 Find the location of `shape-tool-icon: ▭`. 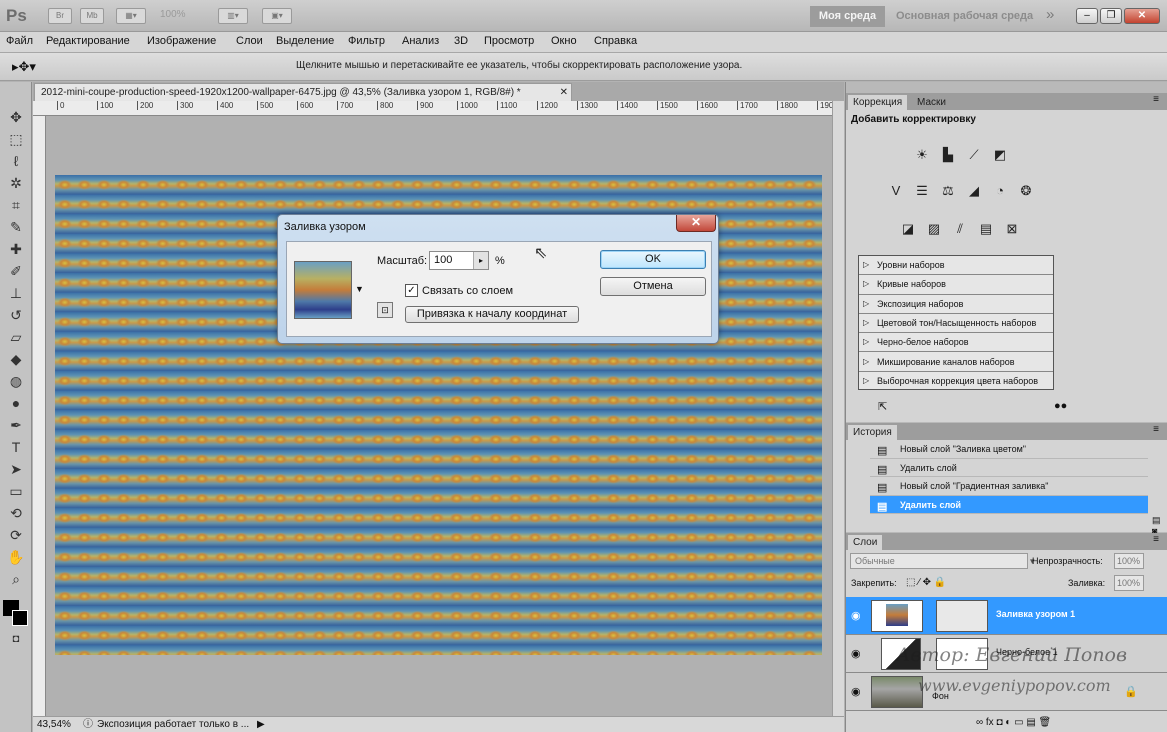

shape-tool-icon: ▭ is located at coordinates (16, 491).